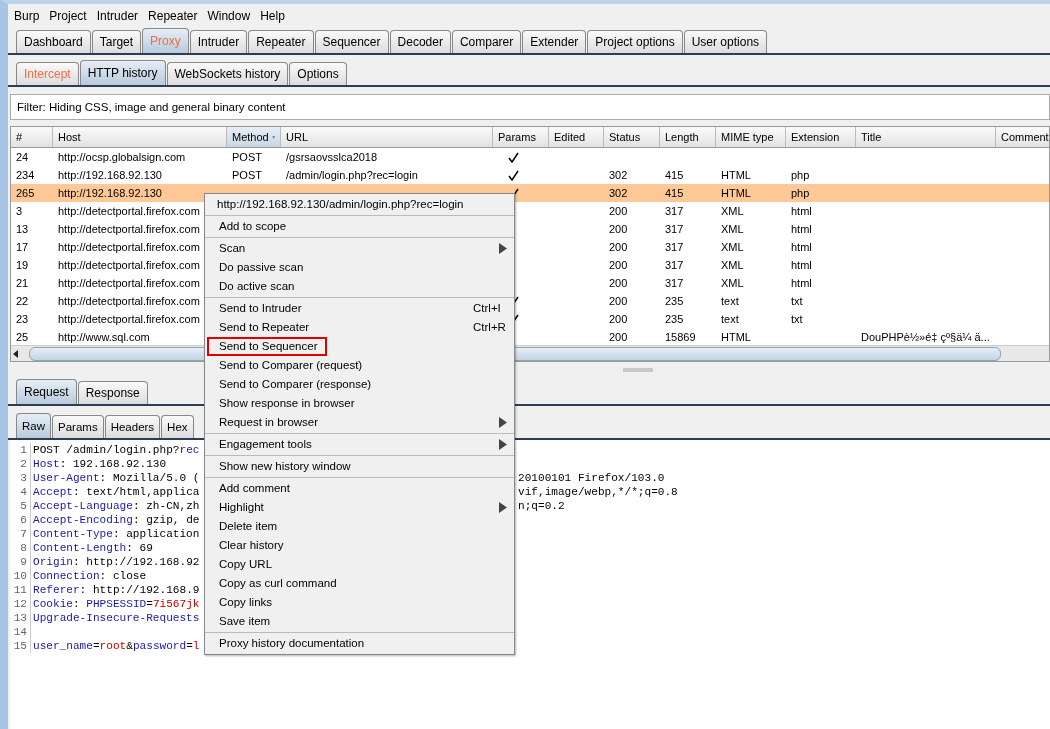 This screenshot has width=1050, height=729. Describe the element at coordinates (33, 425) in the screenshot. I see `tab: Raw` at that location.